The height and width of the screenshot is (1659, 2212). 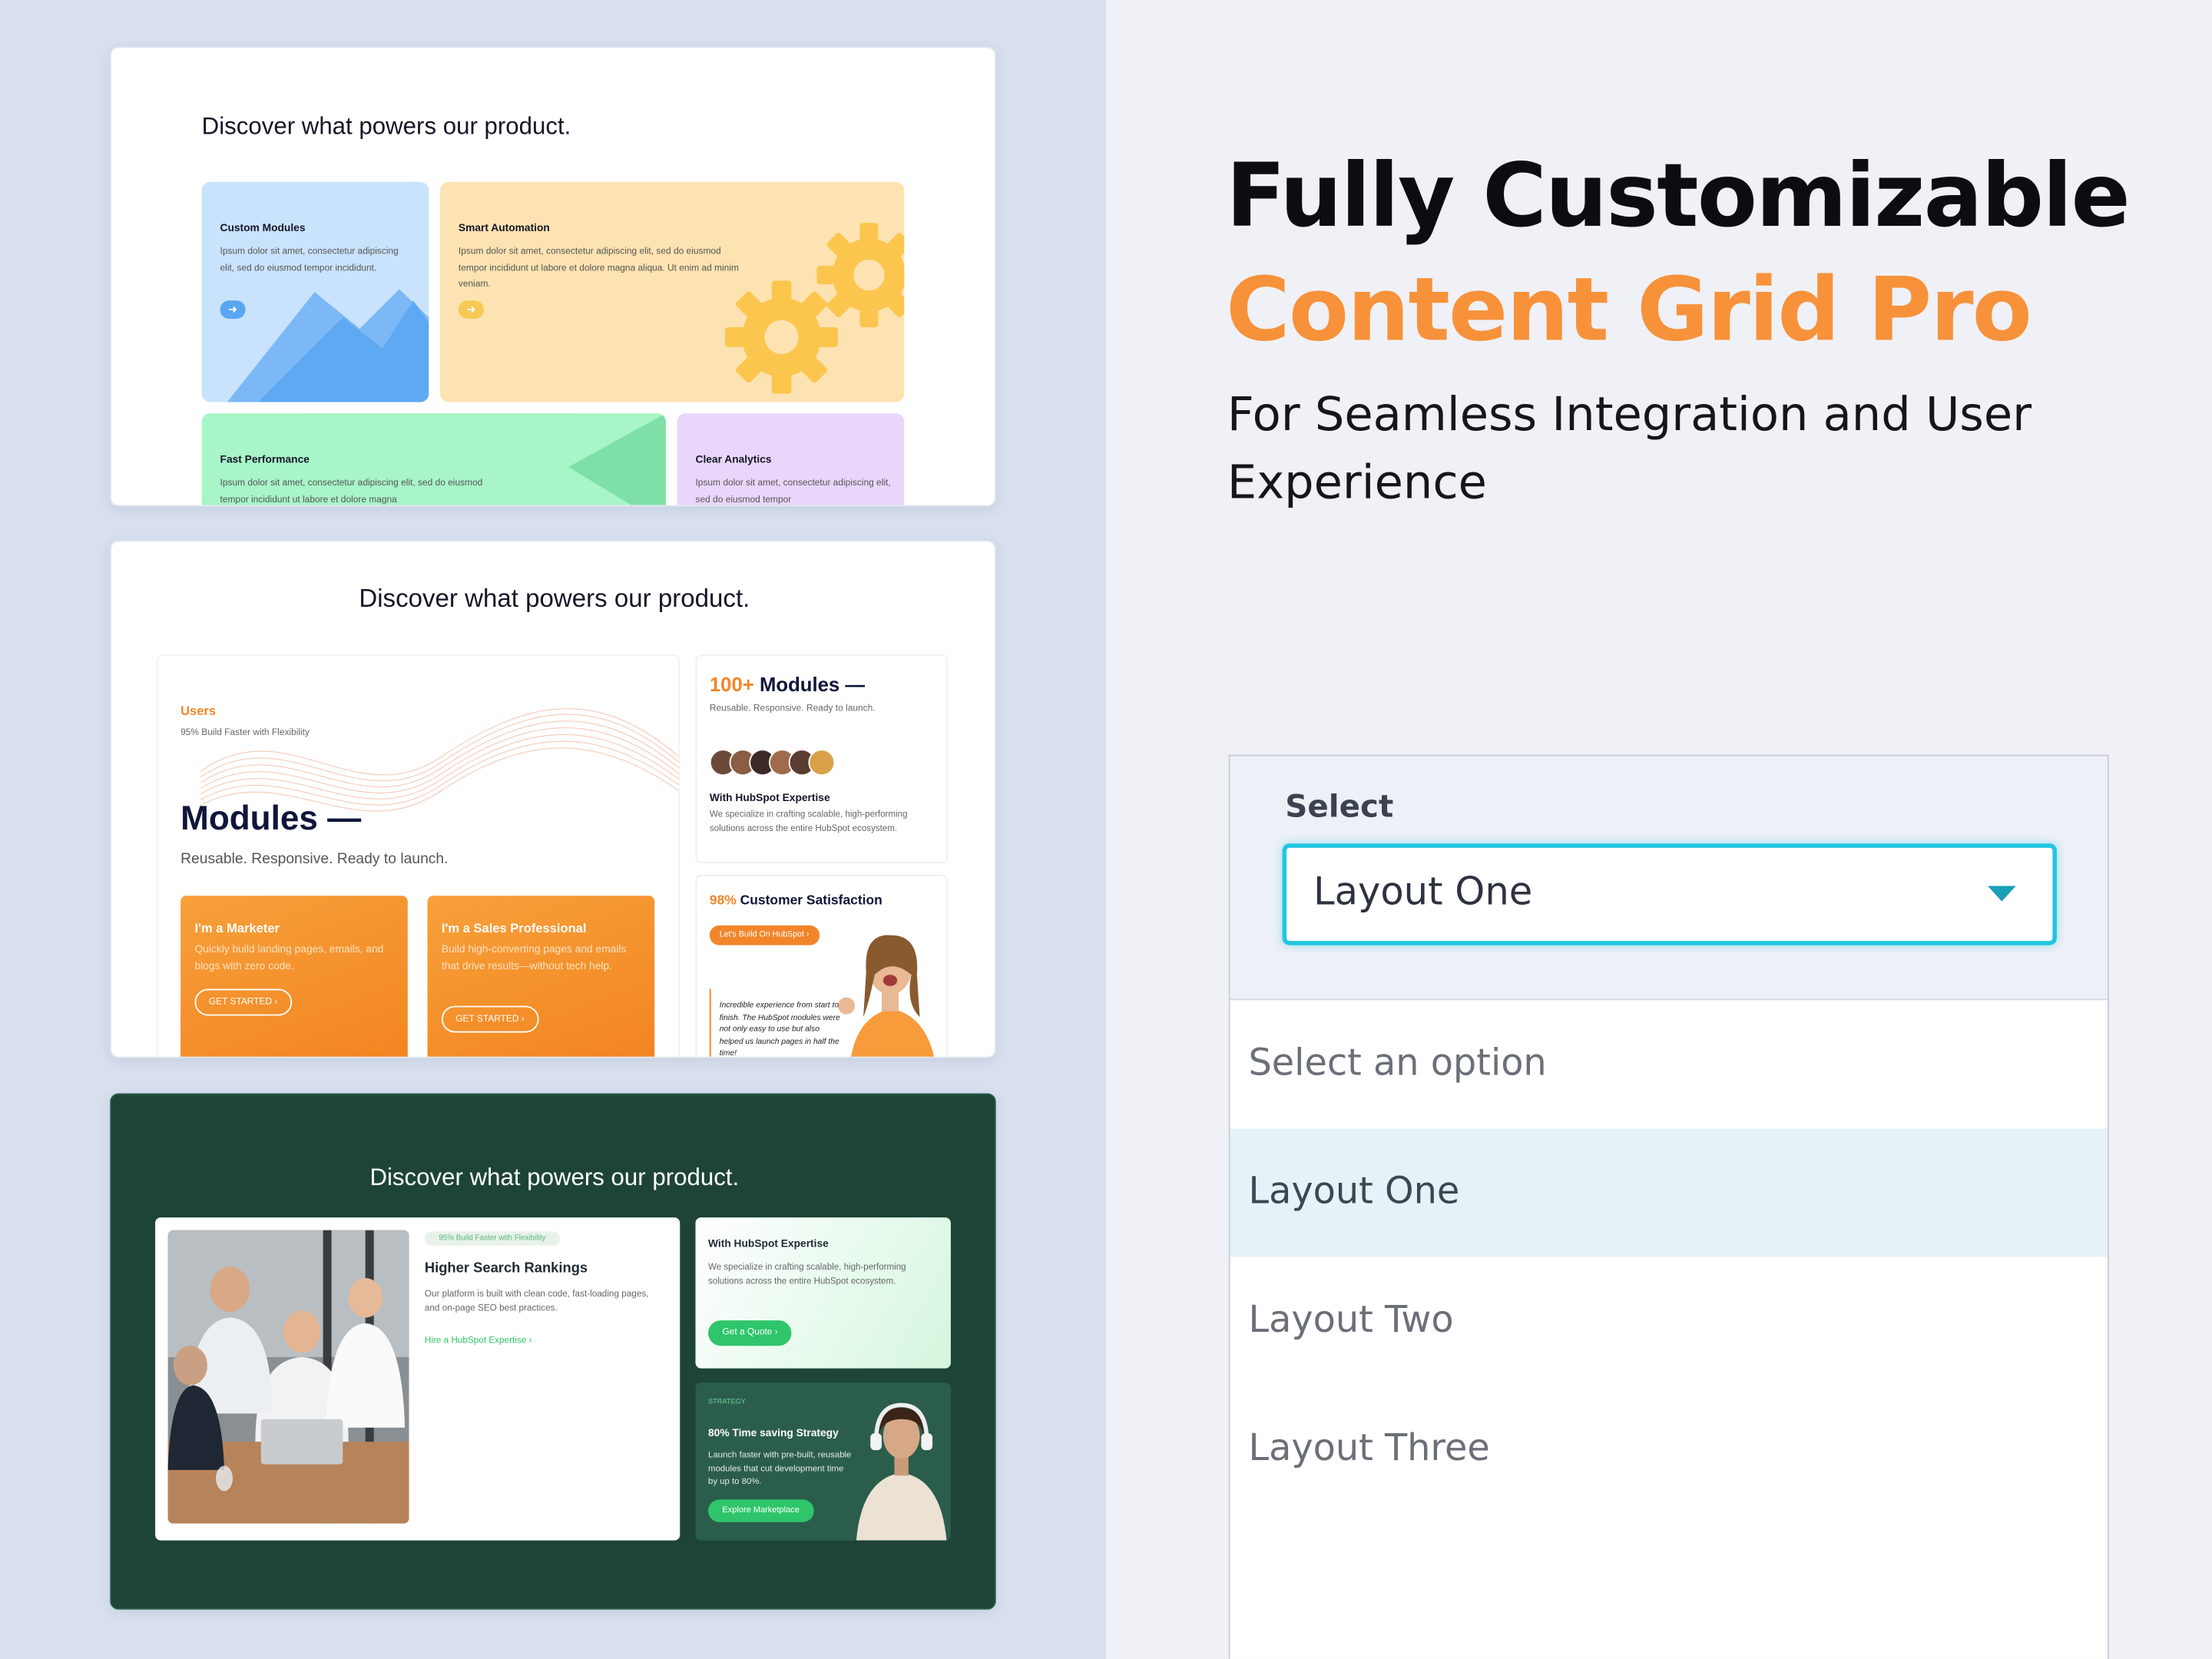 What do you see at coordinates (764, 935) in the screenshot?
I see `build-on-hubspot-button: Let's Build On HubSpot ›` at bounding box center [764, 935].